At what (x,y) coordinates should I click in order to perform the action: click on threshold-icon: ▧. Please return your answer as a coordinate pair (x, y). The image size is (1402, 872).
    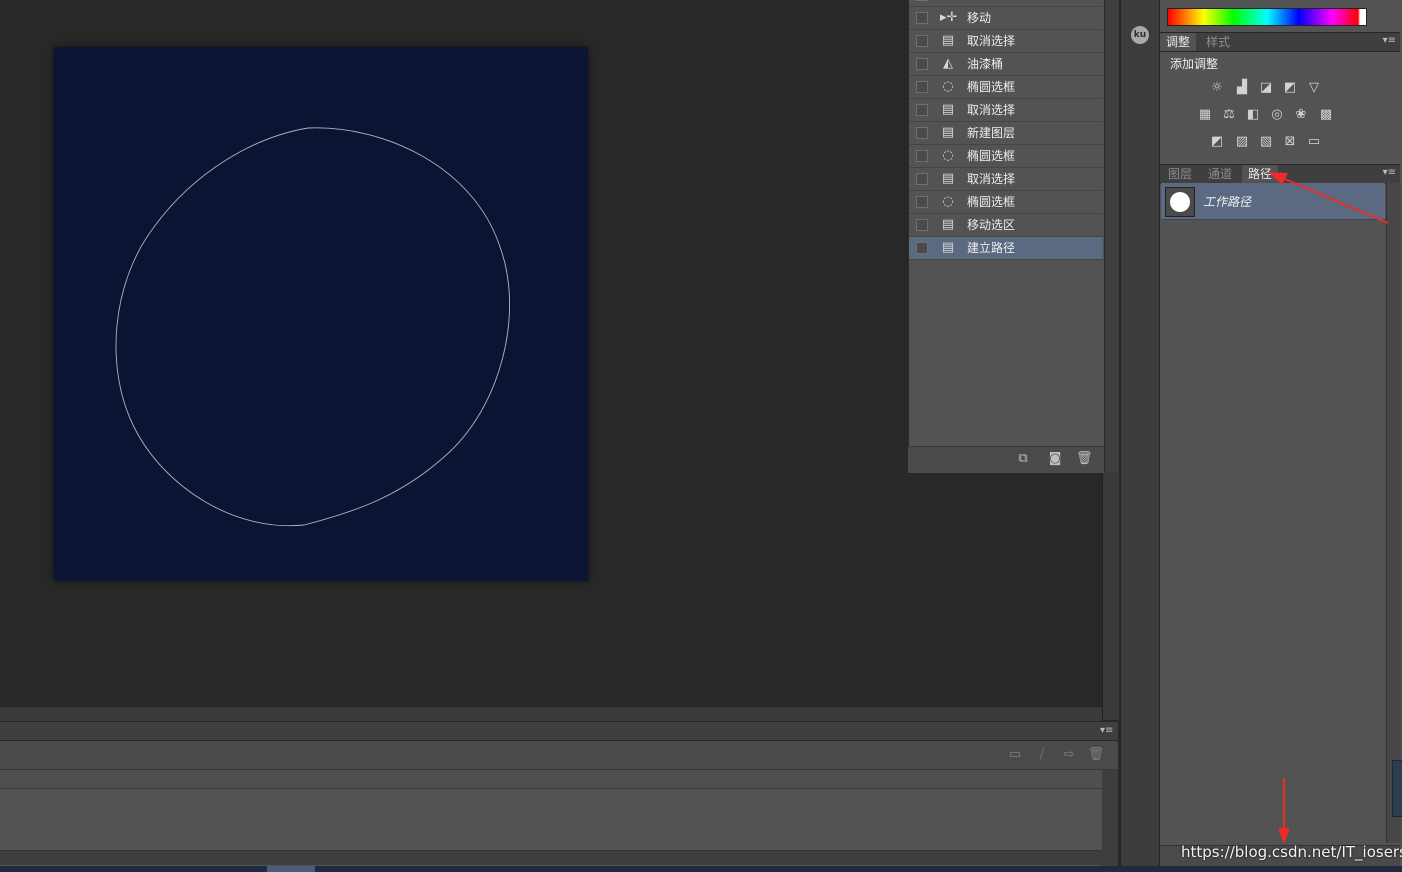
    Looking at the image, I should click on (1266, 142).